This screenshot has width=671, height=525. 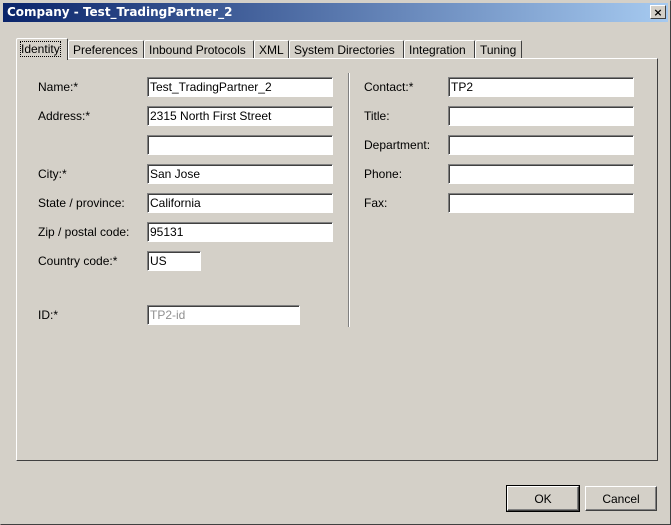 I want to click on tab-preferences: Preferences, so click(x=106, y=49).